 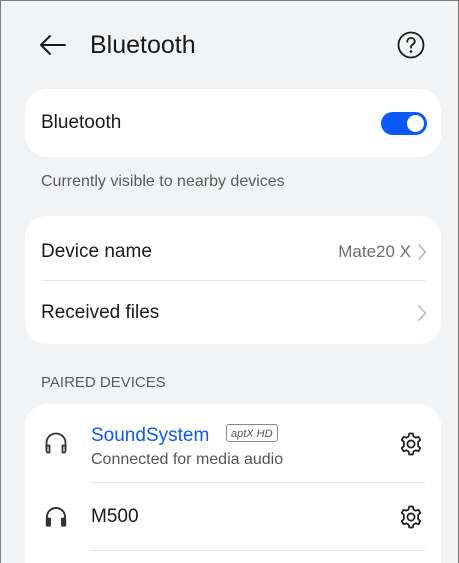 I want to click on received-files-label: Received files, so click(x=100, y=312).